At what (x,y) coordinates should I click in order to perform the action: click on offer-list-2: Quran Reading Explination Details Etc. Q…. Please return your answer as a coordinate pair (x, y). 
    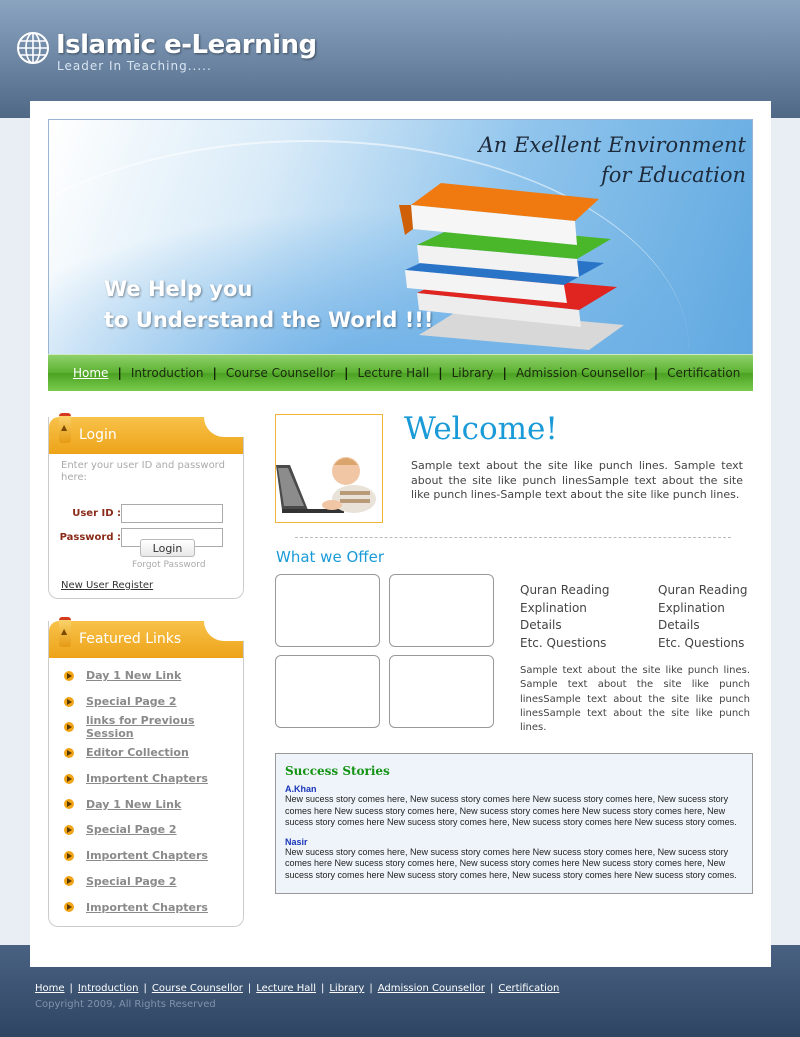
    Looking at the image, I should click on (702, 617).